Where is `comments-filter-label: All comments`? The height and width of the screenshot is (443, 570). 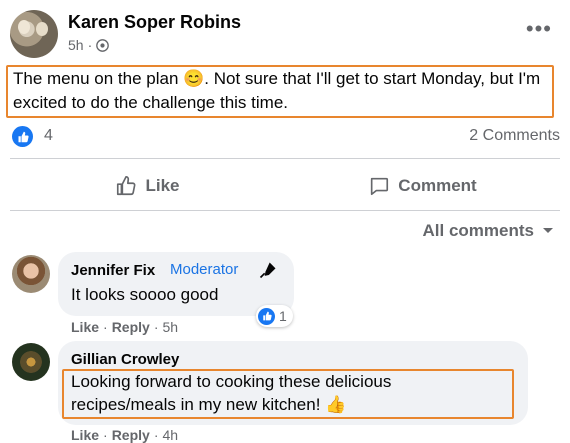
comments-filter-label: All comments is located at coordinates (478, 230).